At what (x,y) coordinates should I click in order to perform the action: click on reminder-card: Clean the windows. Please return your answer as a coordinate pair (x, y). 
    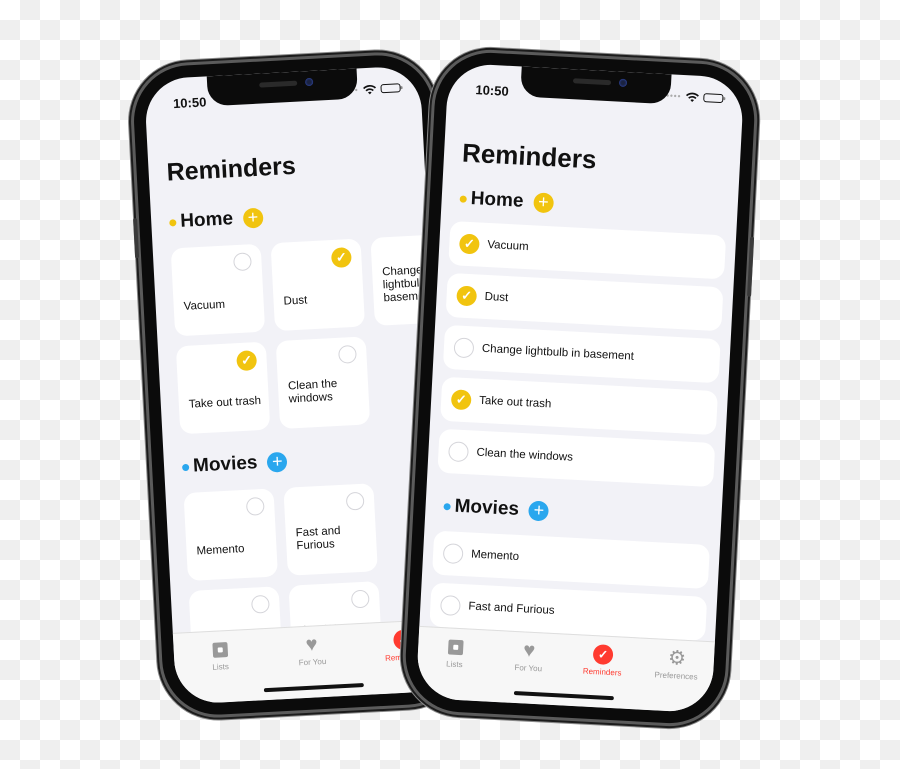
    Looking at the image, I should click on (323, 382).